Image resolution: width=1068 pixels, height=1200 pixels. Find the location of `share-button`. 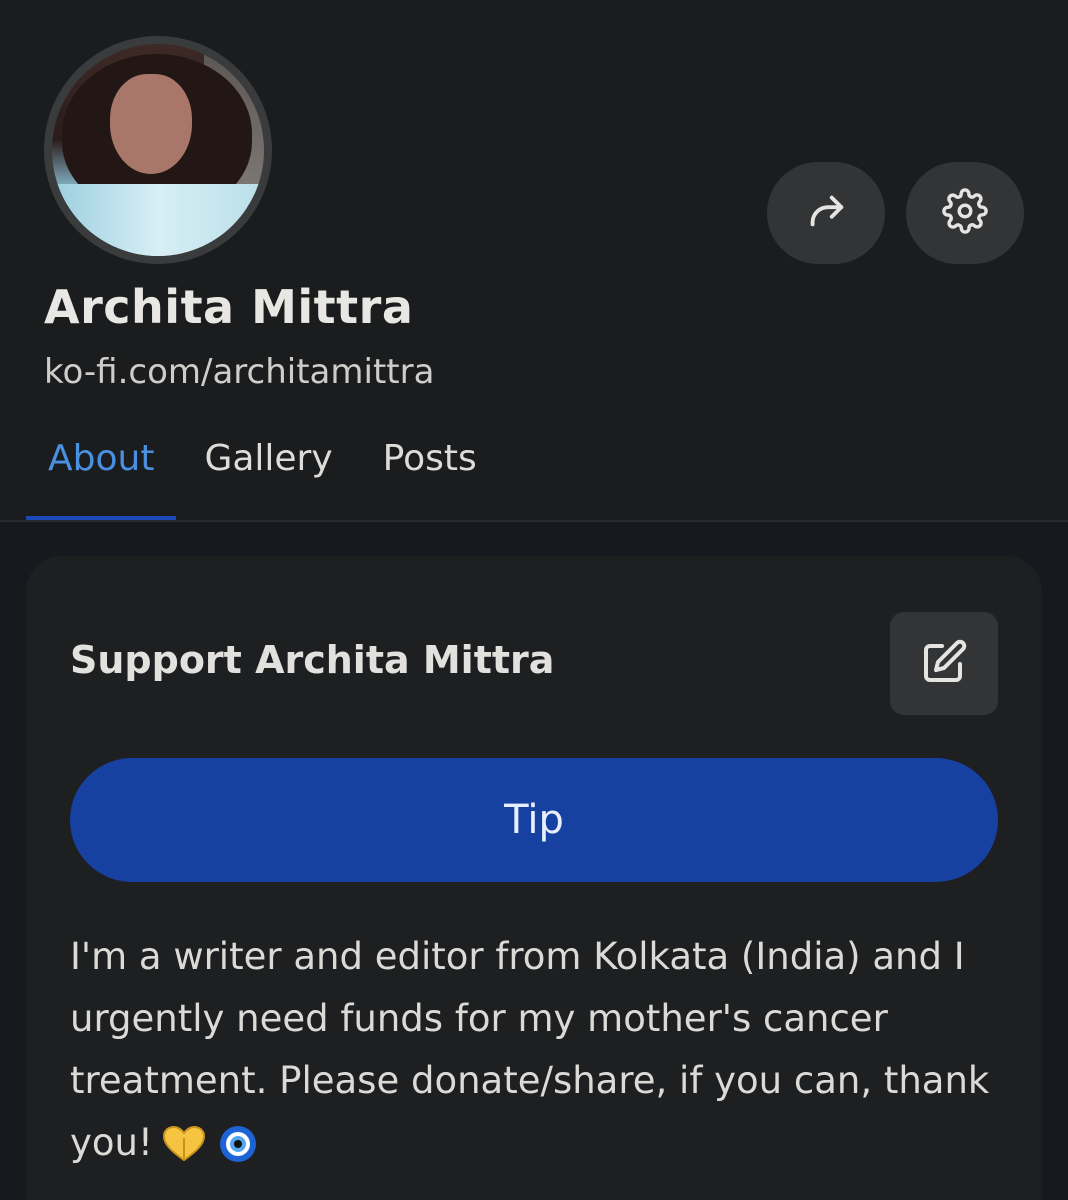

share-button is located at coordinates (826, 213).